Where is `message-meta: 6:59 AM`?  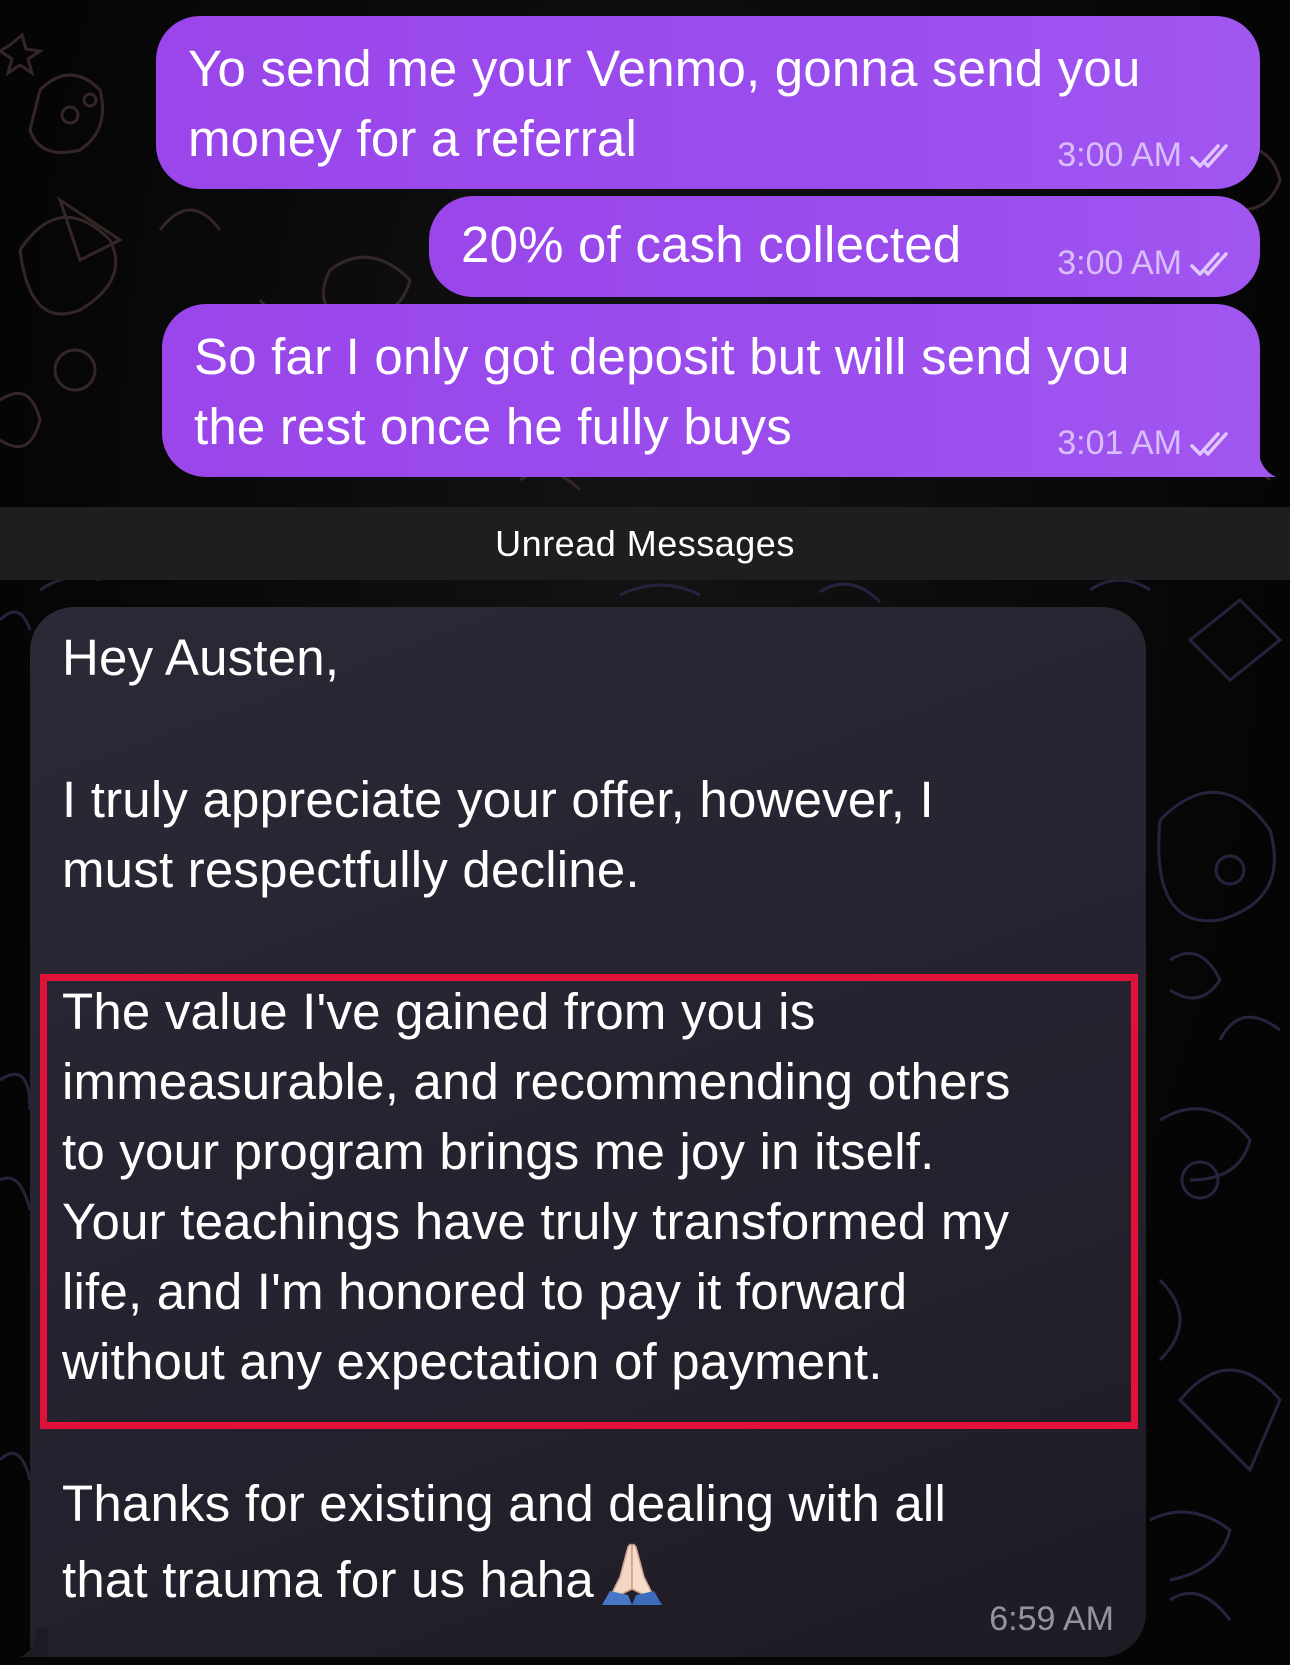 message-meta: 6:59 AM is located at coordinates (1051, 1619).